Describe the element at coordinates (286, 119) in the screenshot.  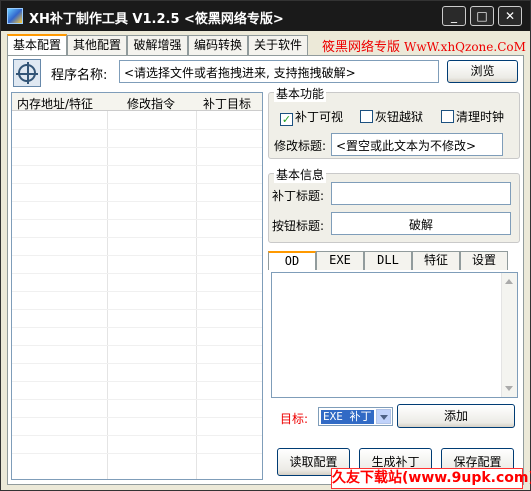
I see `checkmark-icon: ✓` at that location.